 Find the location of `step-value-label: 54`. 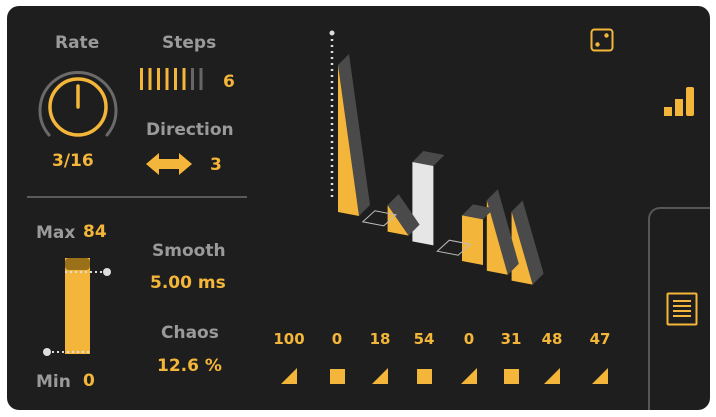

step-value-label: 54 is located at coordinates (424, 339).